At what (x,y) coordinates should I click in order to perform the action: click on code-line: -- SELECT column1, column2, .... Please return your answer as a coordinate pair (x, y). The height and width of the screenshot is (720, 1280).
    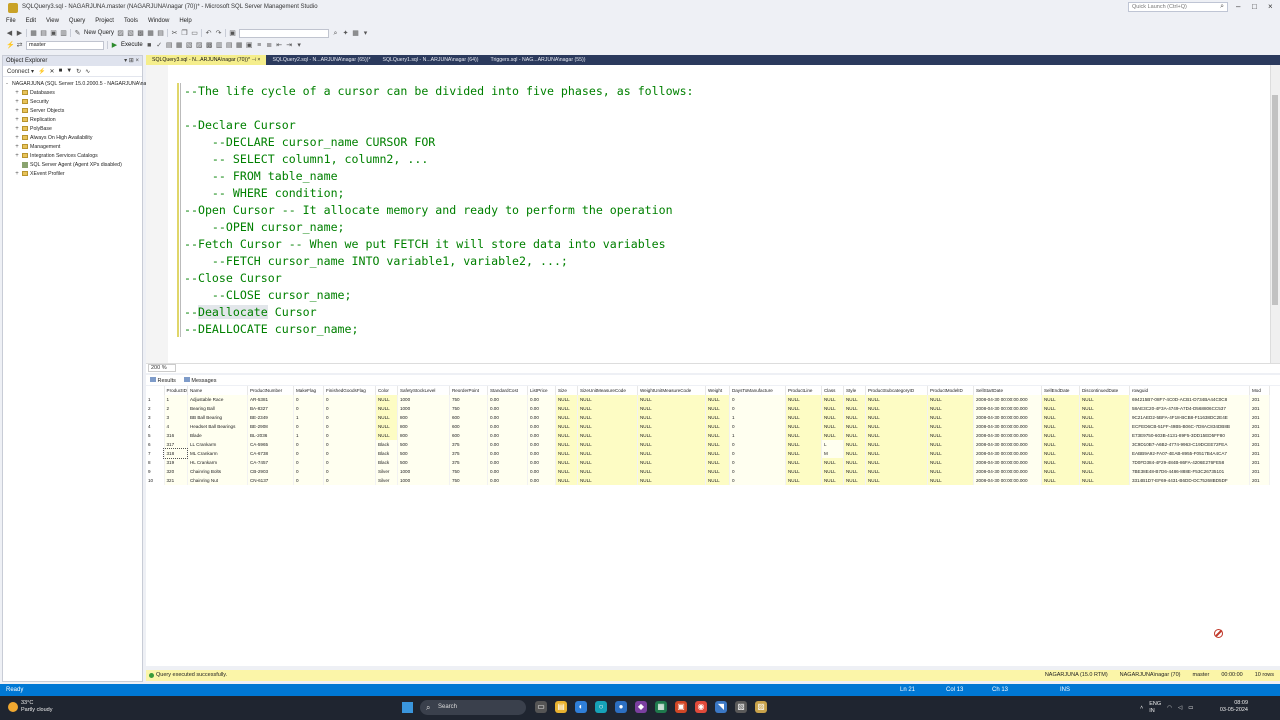
    Looking at the image, I should click on (439, 159).